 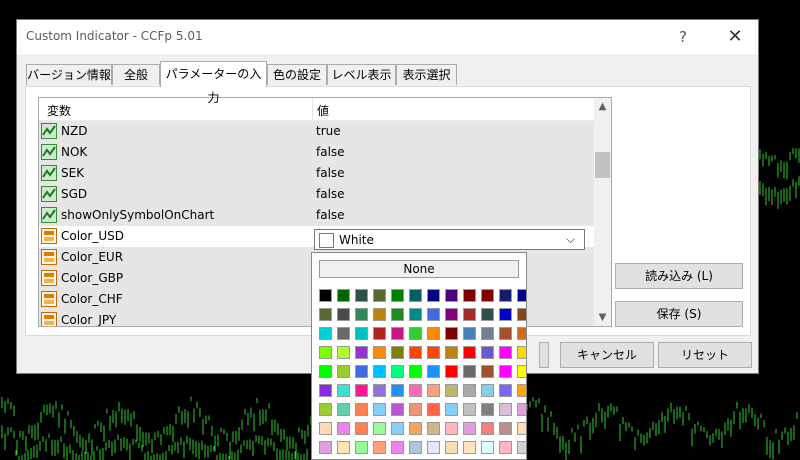 What do you see at coordinates (449, 239) in the screenshot?
I see `color-dropdown: White ⌵` at bounding box center [449, 239].